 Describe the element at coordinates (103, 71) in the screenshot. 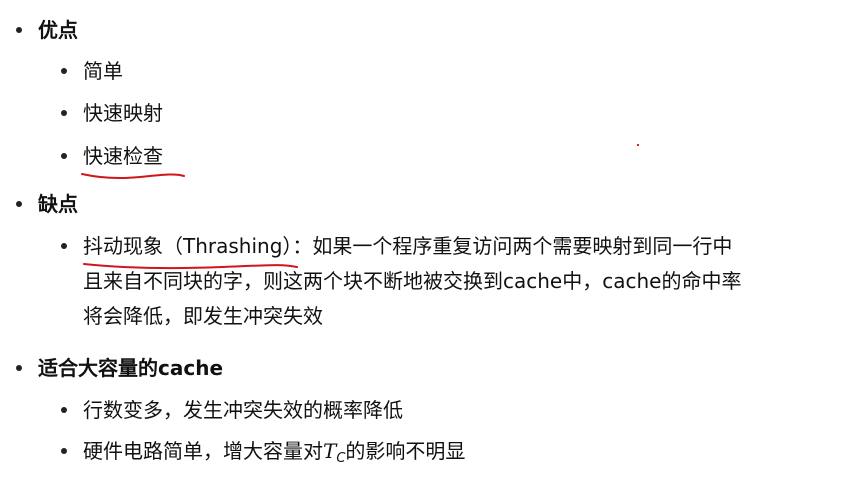

I see `advantage-item: 简单` at that location.